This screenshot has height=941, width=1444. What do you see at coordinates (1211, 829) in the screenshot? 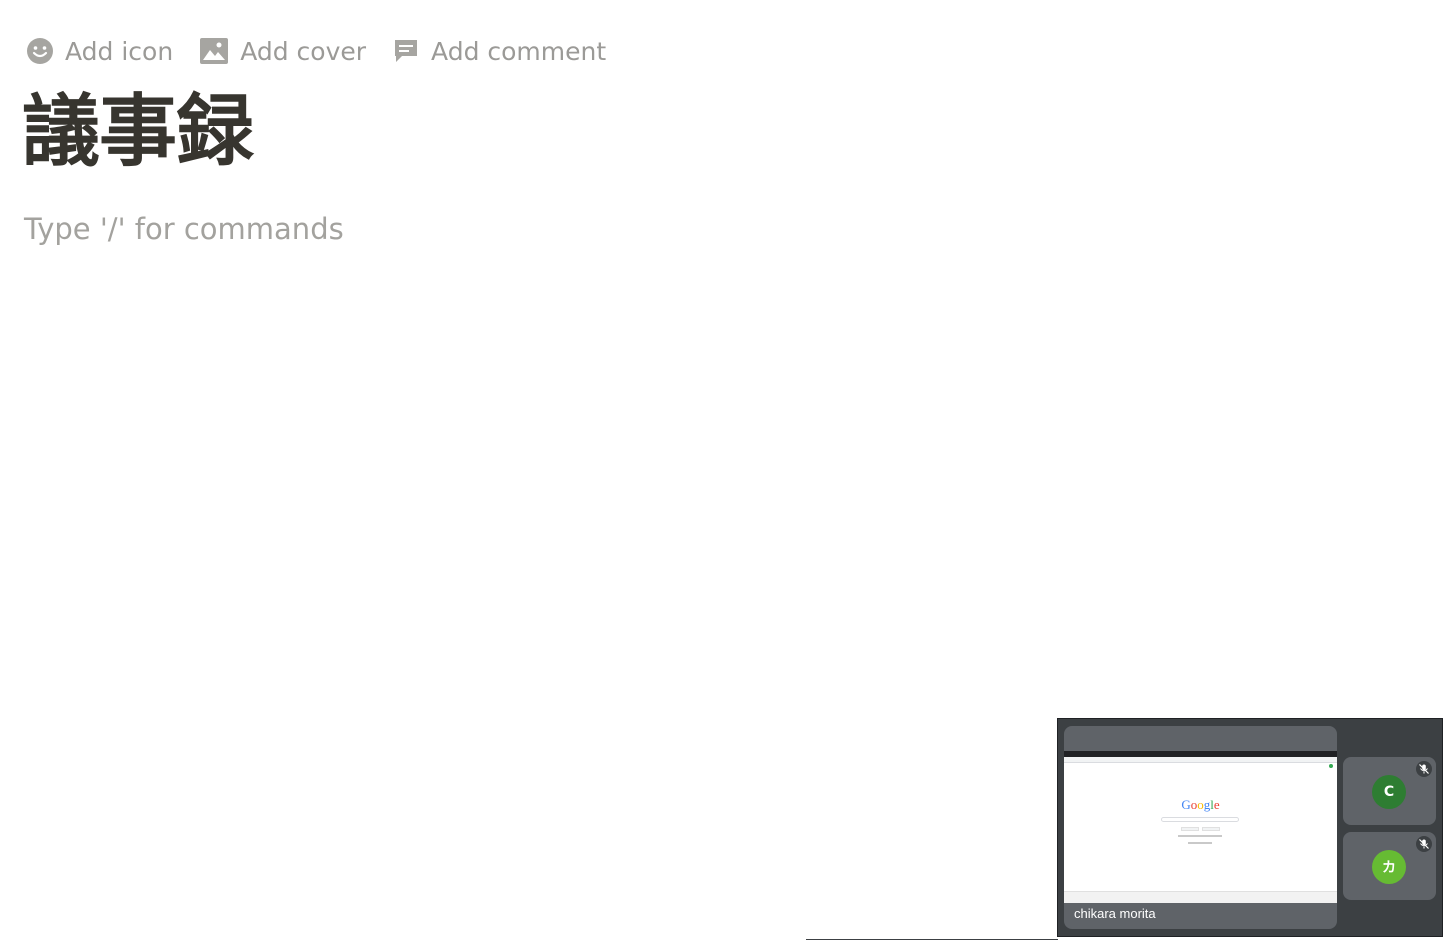
I see `mini-lucky-button` at bounding box center [1211, 829].